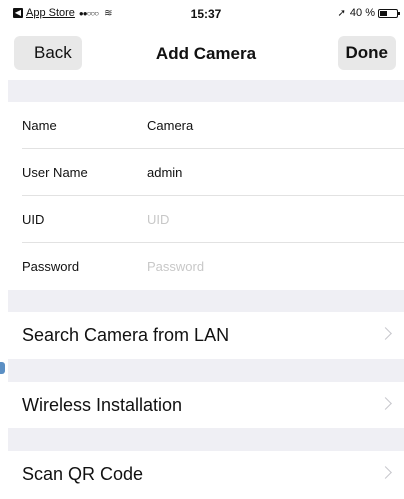 The height and width of the screenshot is (499, 404). Describe the element at coordinates (55, 172) in the screenshot. I see `user-name-label: User Name` at that location.